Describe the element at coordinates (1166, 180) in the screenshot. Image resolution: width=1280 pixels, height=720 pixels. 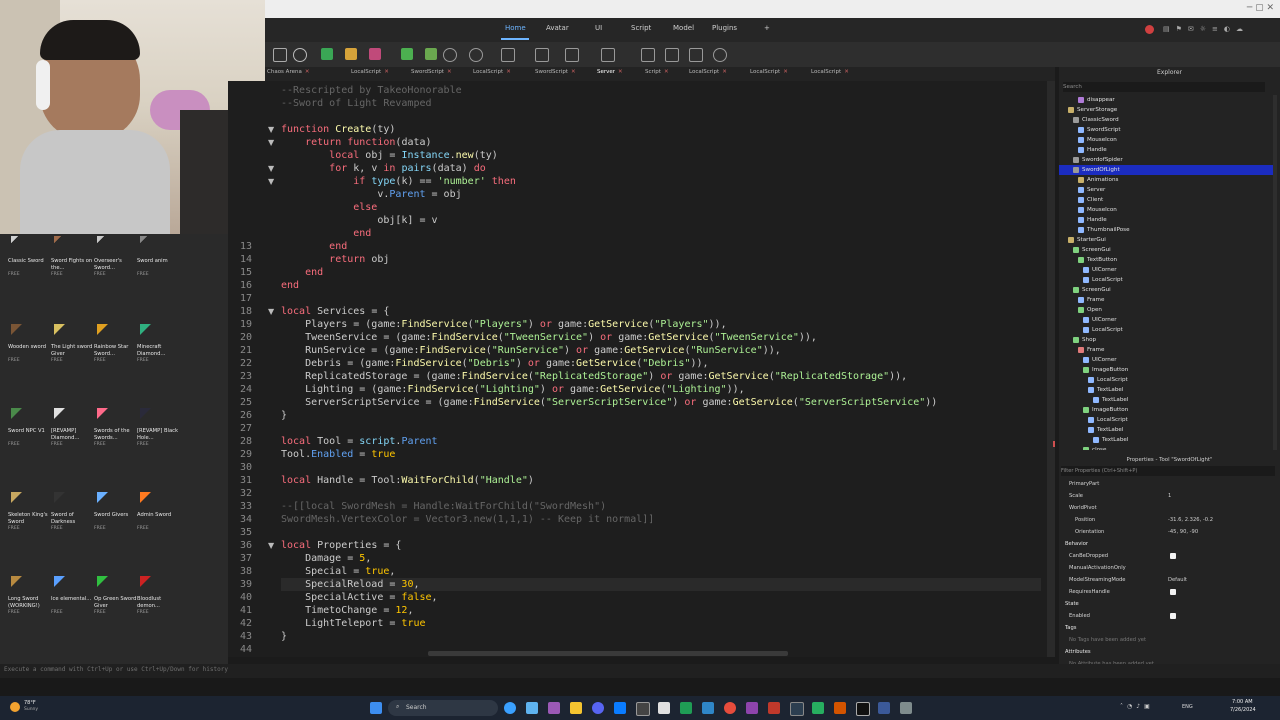
I see `explorer-item: Animations` at that location.